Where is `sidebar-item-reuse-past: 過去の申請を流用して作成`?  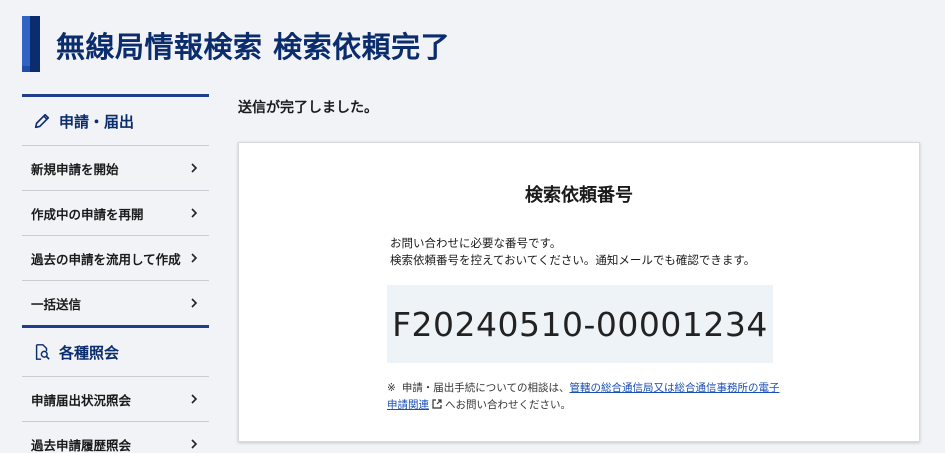
sidebar-item-reuse-past: 過去の申請を流用して作成 is located at coordinates (115, 257).